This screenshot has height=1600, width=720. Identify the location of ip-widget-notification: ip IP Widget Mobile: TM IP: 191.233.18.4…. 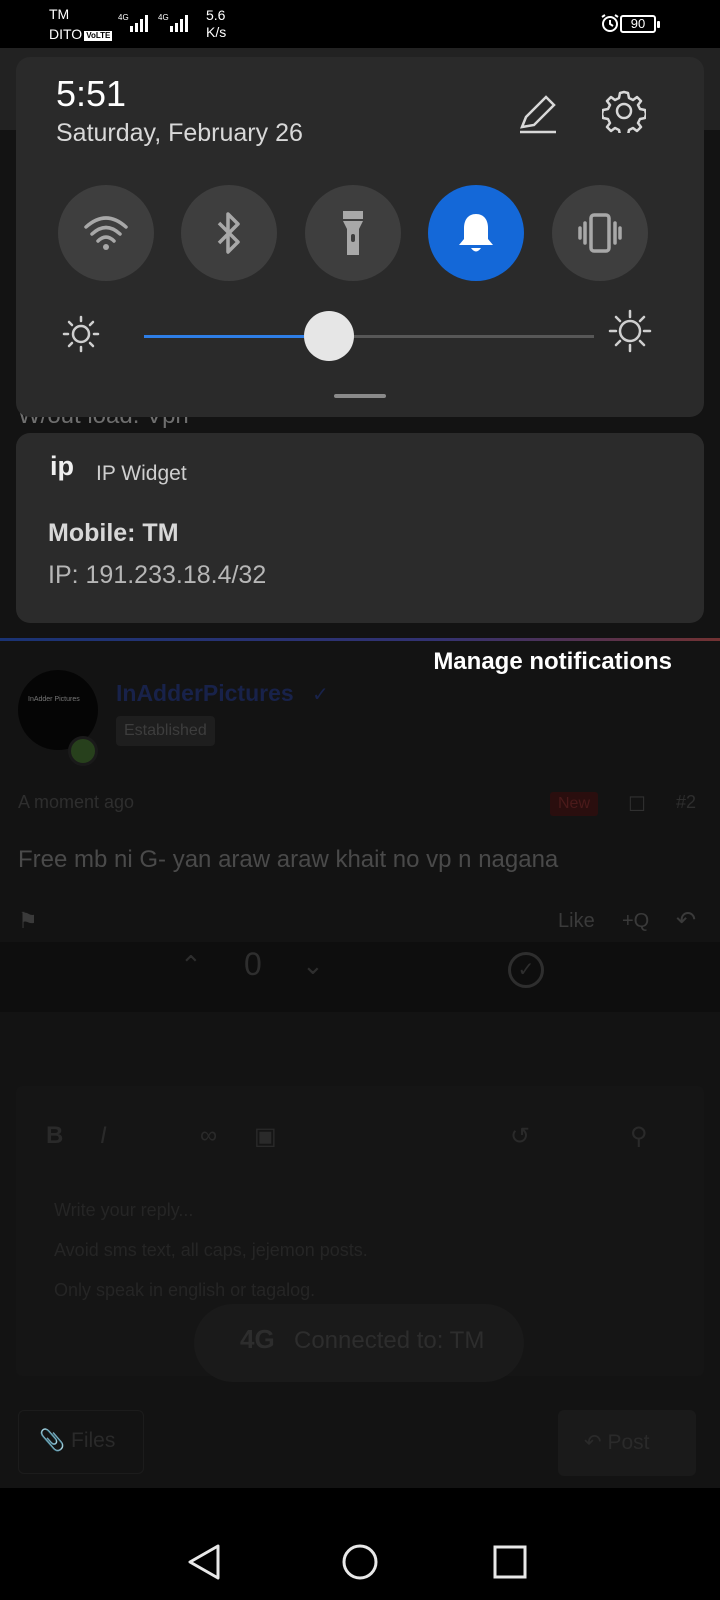
(360, 528).